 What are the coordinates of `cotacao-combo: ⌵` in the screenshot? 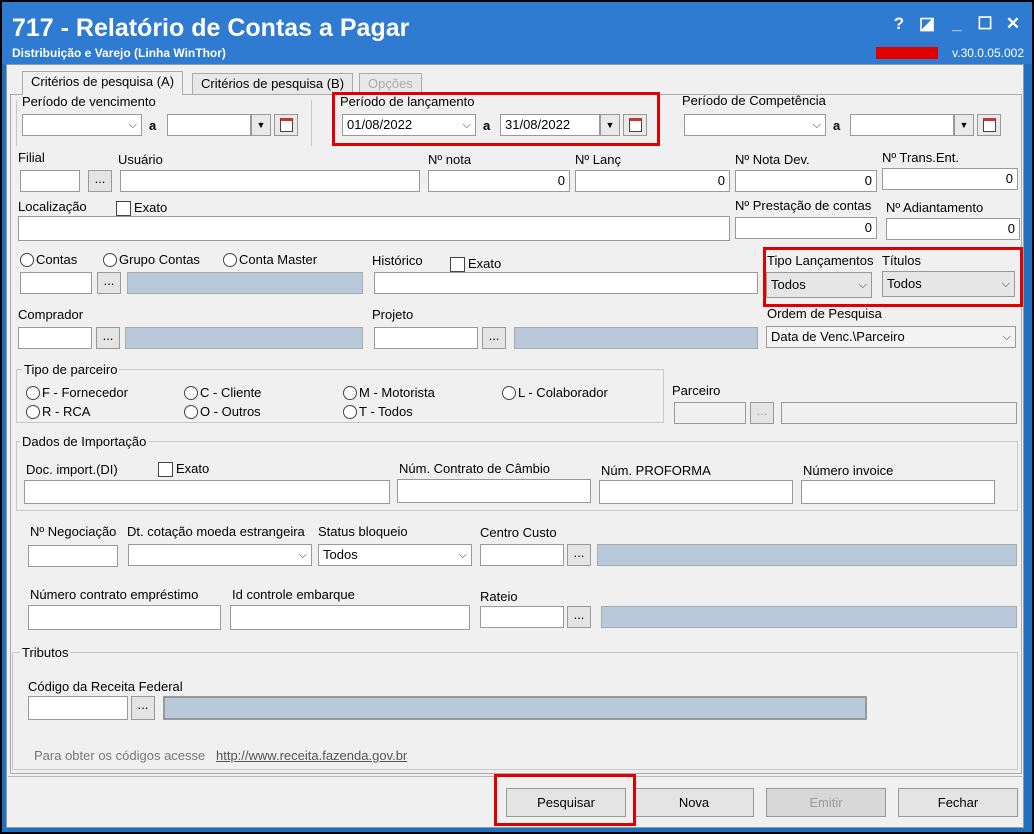 It's located at (220, 555).